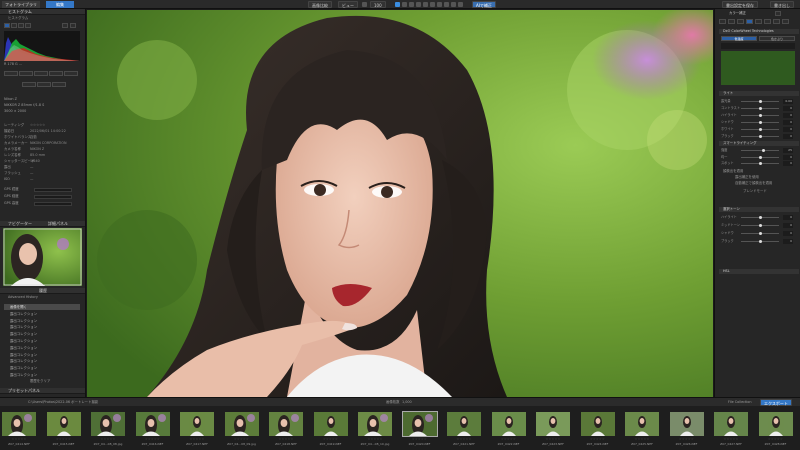  I want to click on mask-icon, so click(439, 4).